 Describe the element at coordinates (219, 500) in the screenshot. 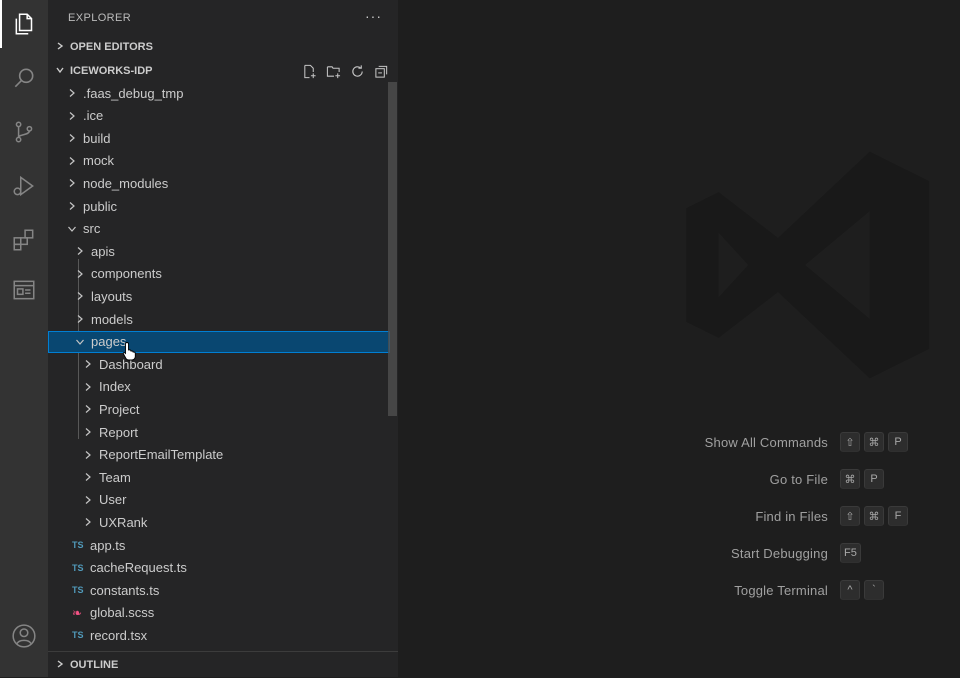

I see `tree-folder-item: User` at that location.